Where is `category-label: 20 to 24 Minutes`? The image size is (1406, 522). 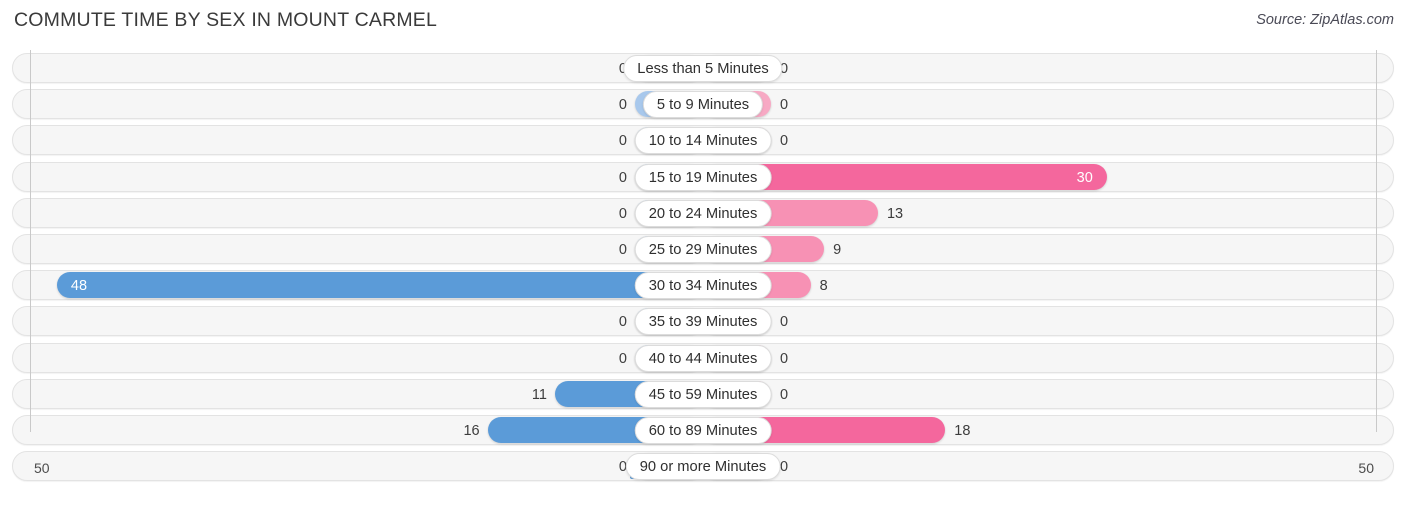
category-label: 20 to 24 Minutes is located at coordinates (703, 213).